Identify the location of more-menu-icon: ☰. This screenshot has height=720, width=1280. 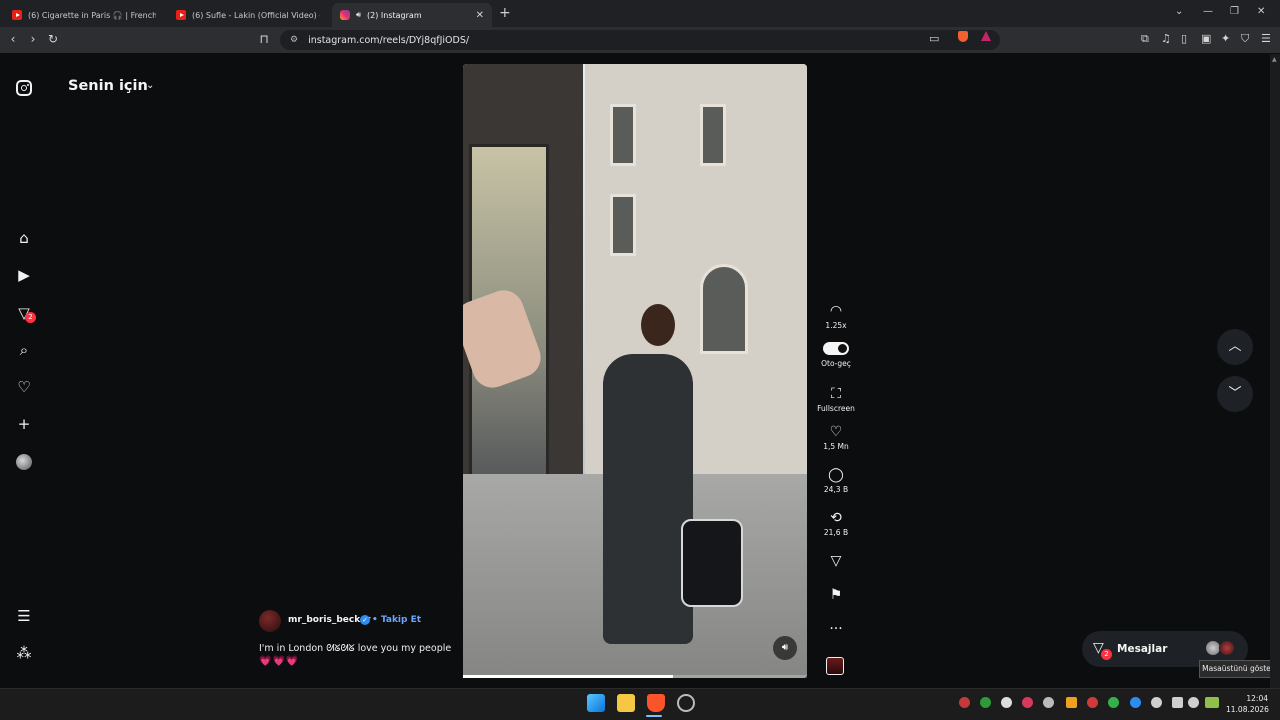
(24, 616).